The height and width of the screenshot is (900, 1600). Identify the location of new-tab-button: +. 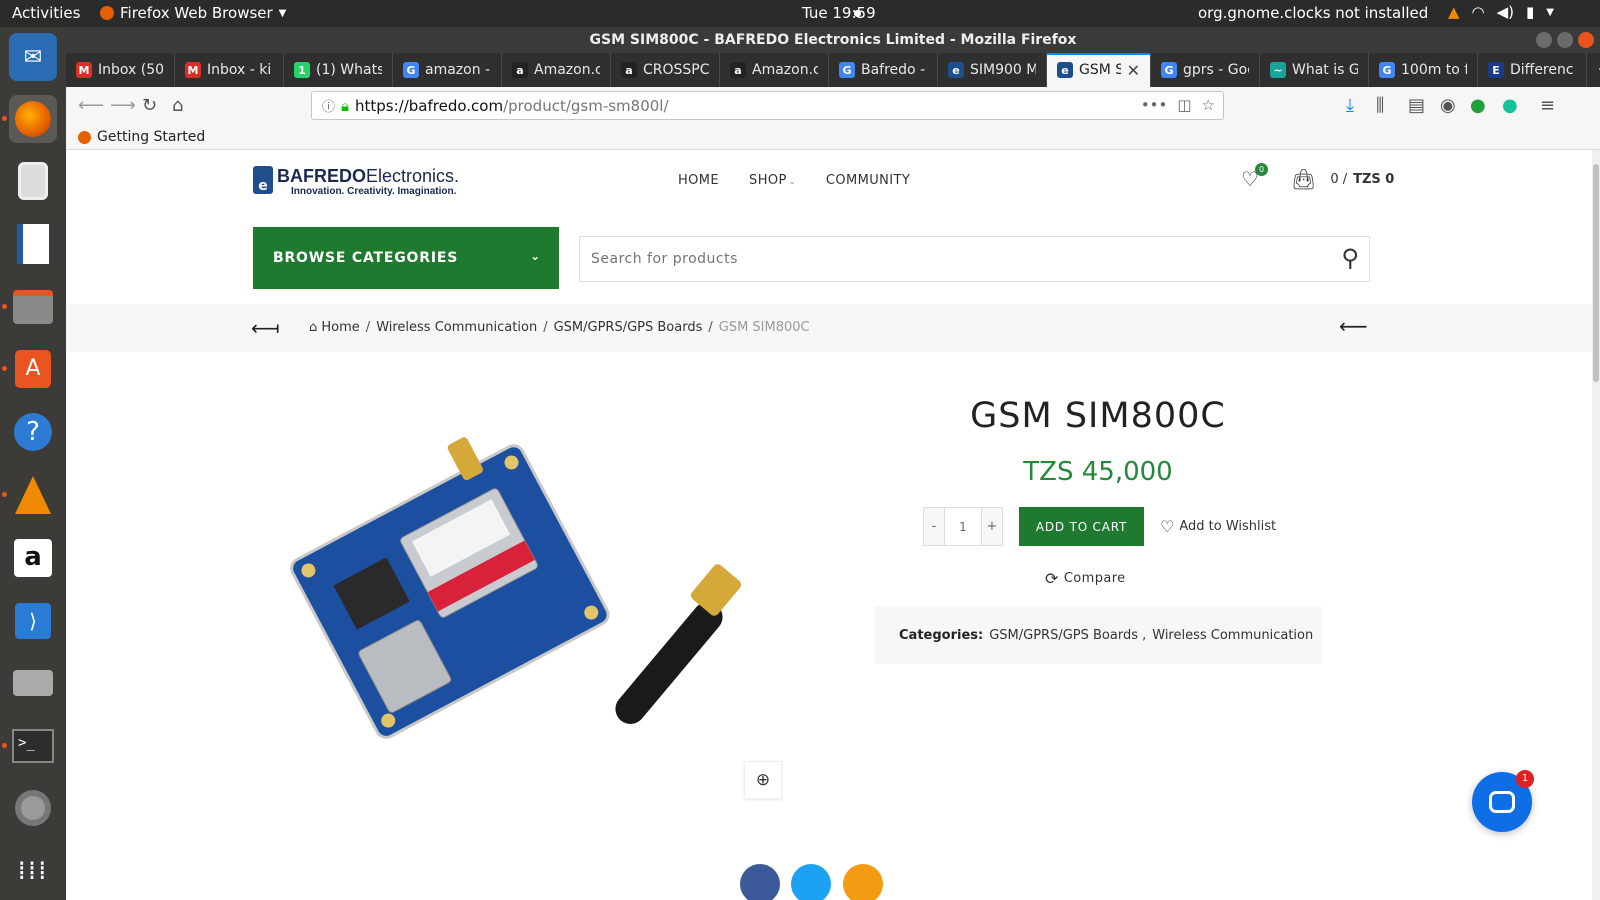
(1593, 70).